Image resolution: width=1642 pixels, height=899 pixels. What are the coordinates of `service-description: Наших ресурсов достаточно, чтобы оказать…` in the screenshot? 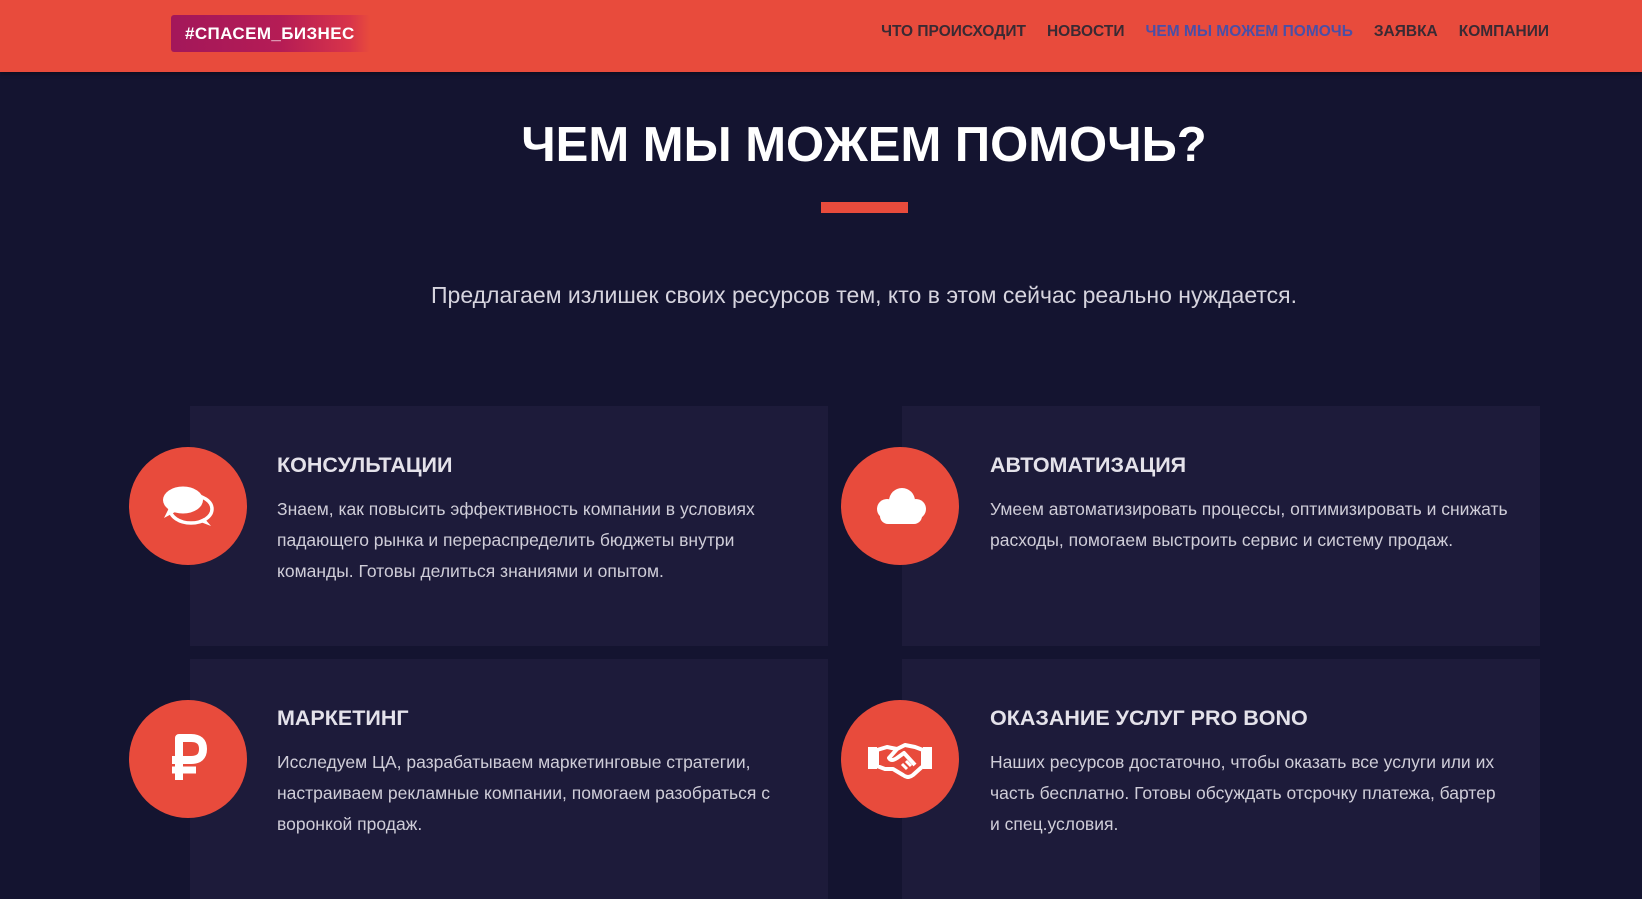 It's located at (1243, 793).